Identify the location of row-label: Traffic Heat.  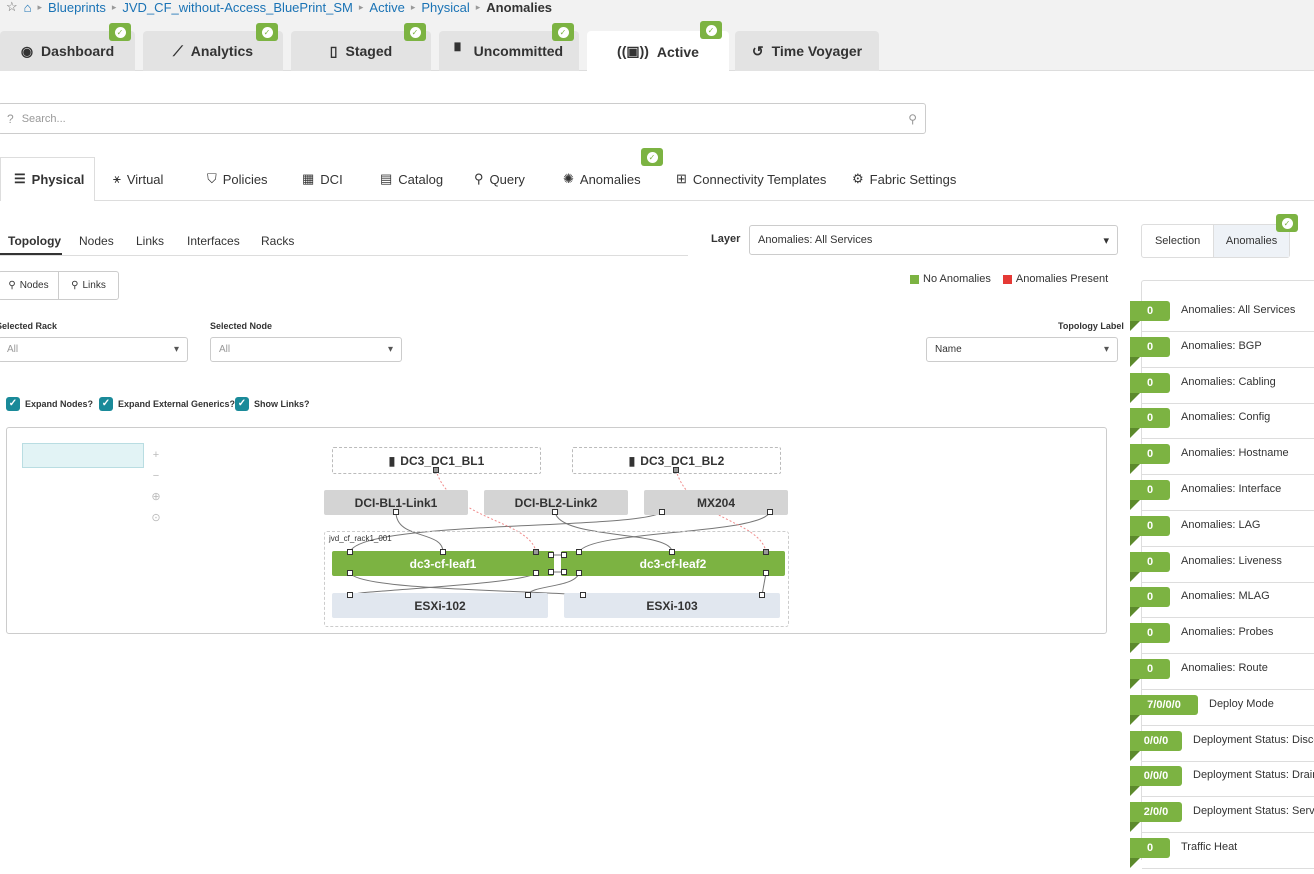
(1209, 847).